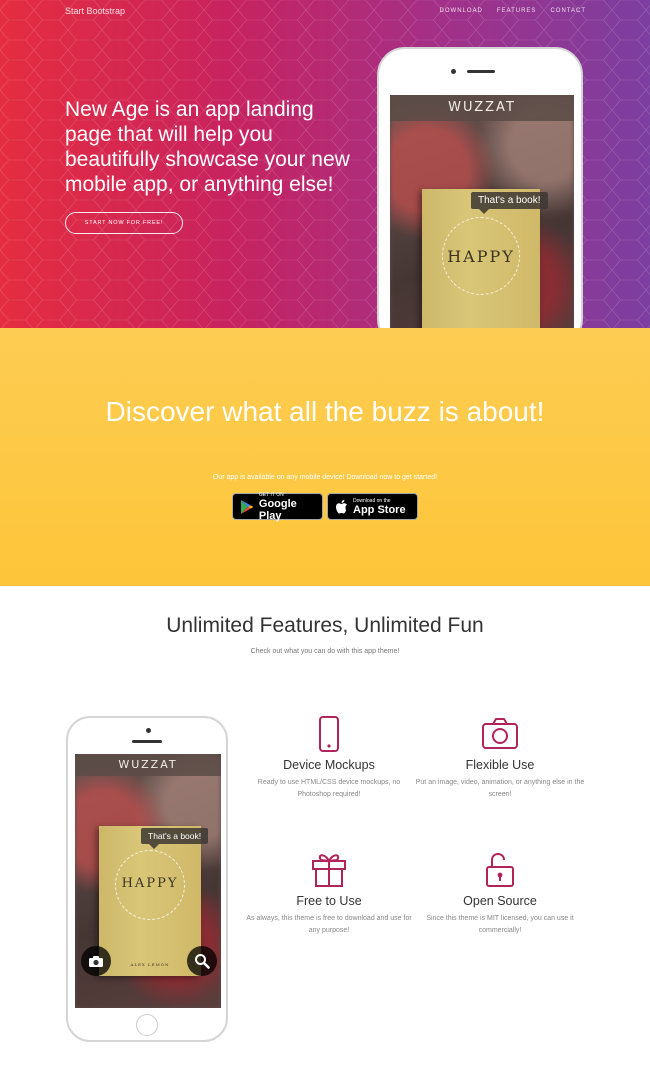 The image size is (650, 1083). Describe the element at coordinates (500, 765) in the screenshot. I see `feature-title: Flexible Use` at that location.